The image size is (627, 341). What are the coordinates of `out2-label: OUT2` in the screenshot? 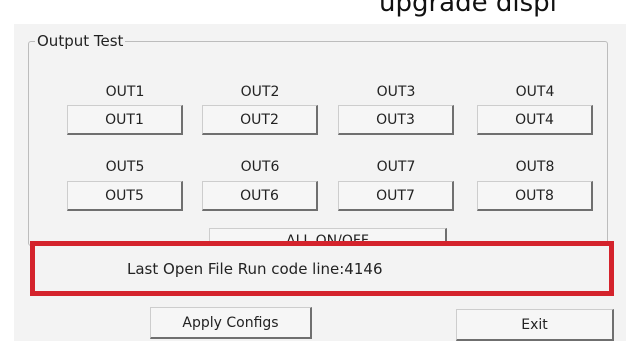 It's located at (260, 92).